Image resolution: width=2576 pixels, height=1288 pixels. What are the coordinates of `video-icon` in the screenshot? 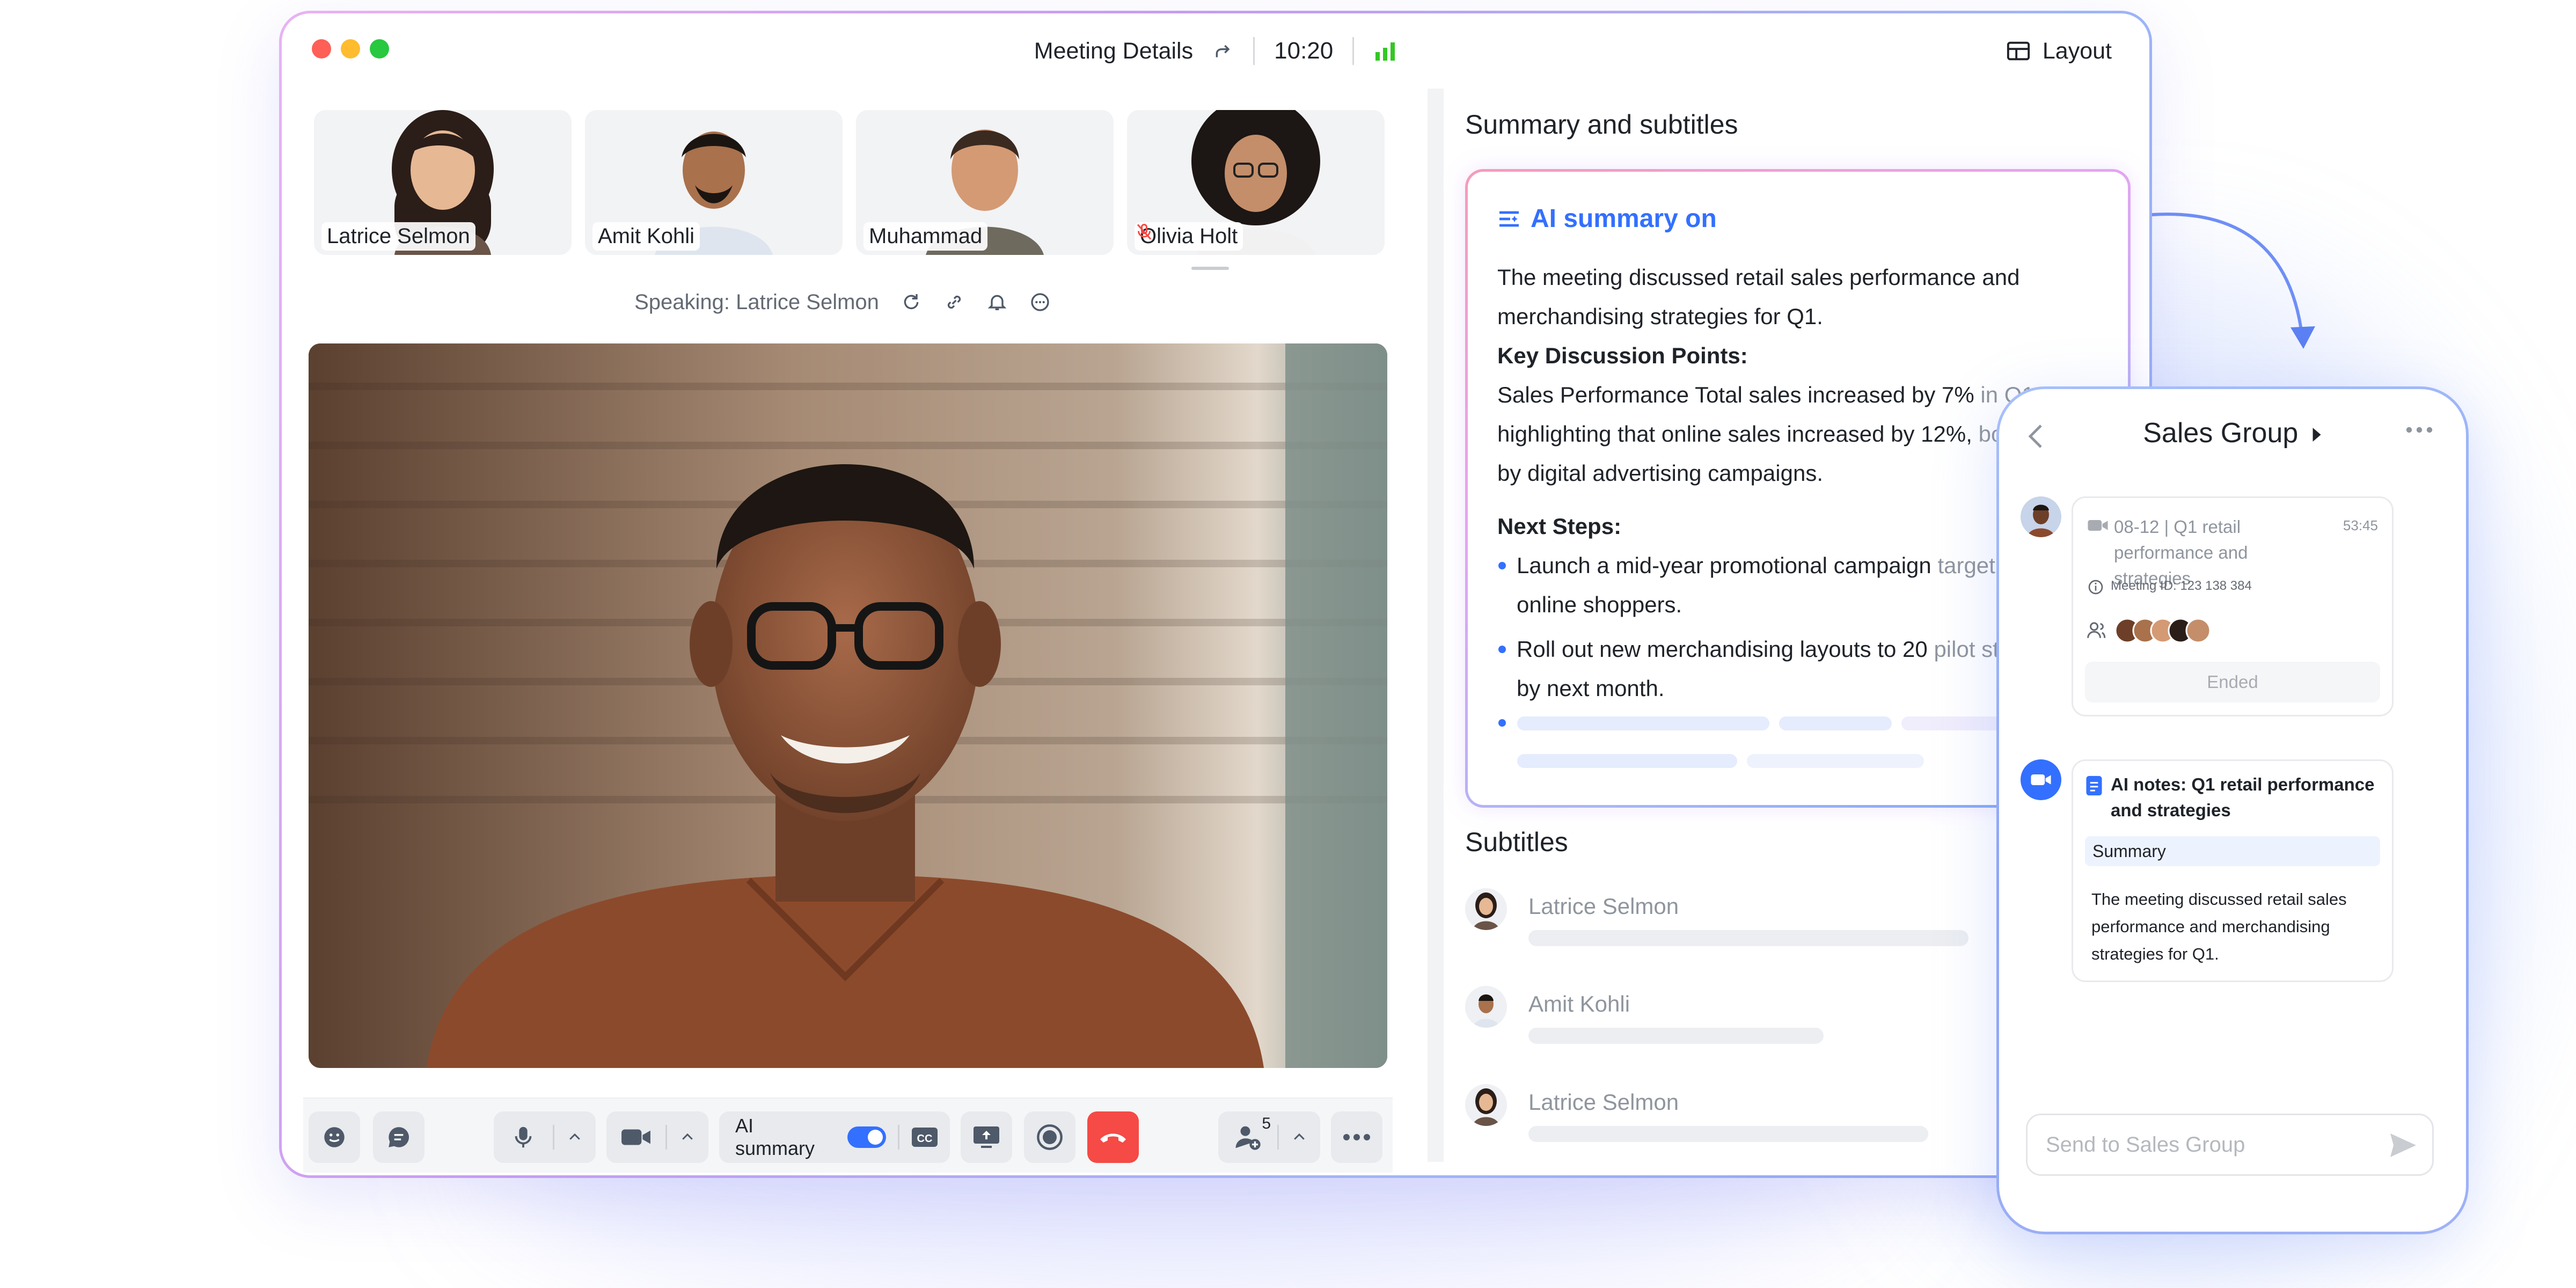 It's located at (2041, 779).